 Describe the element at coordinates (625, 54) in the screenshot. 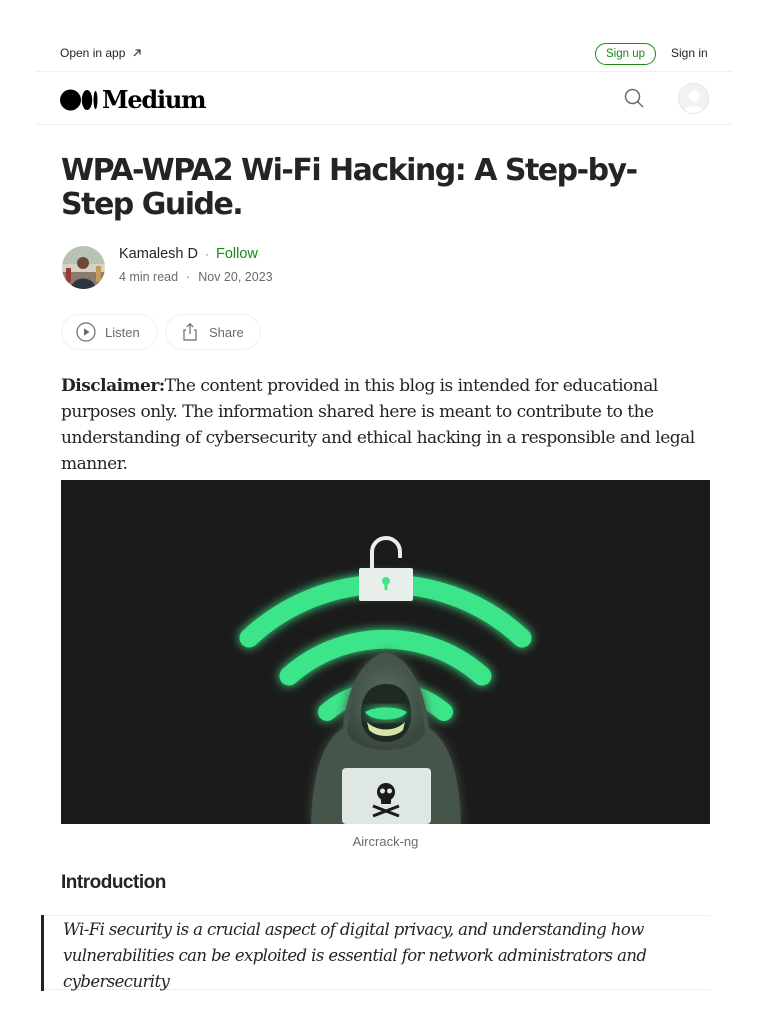

I see `sign-up-button: Sign up` at that location.